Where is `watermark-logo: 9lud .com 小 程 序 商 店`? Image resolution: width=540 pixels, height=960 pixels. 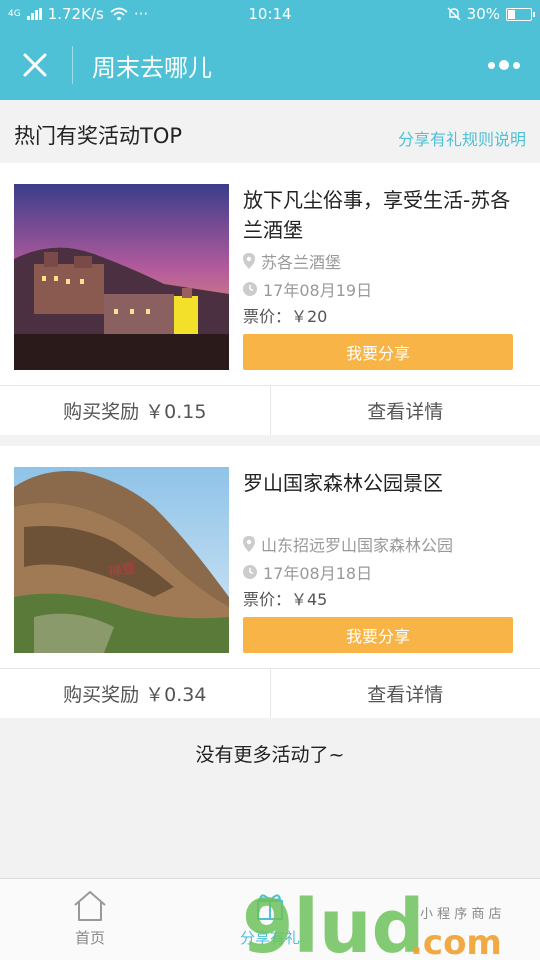
watermark-logo: 9lud .com 小 程 序 商 店 is located at coordinates (372, 922).